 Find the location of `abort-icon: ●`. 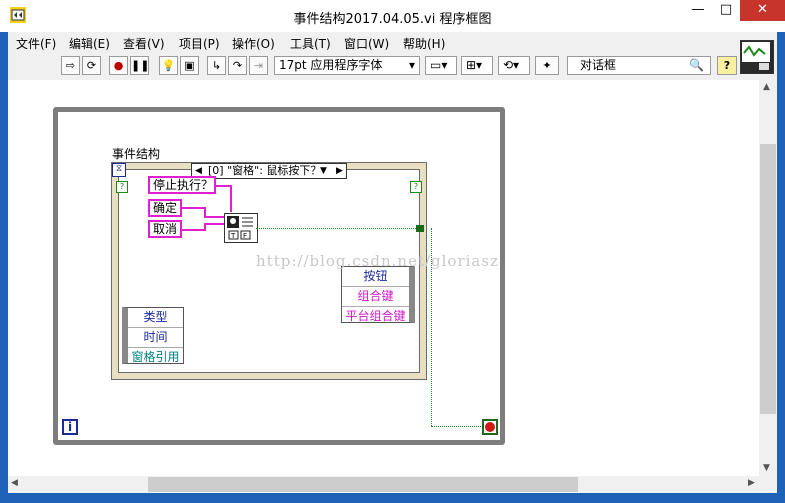

abort-icon: ● is located at coordinates (118, 65).